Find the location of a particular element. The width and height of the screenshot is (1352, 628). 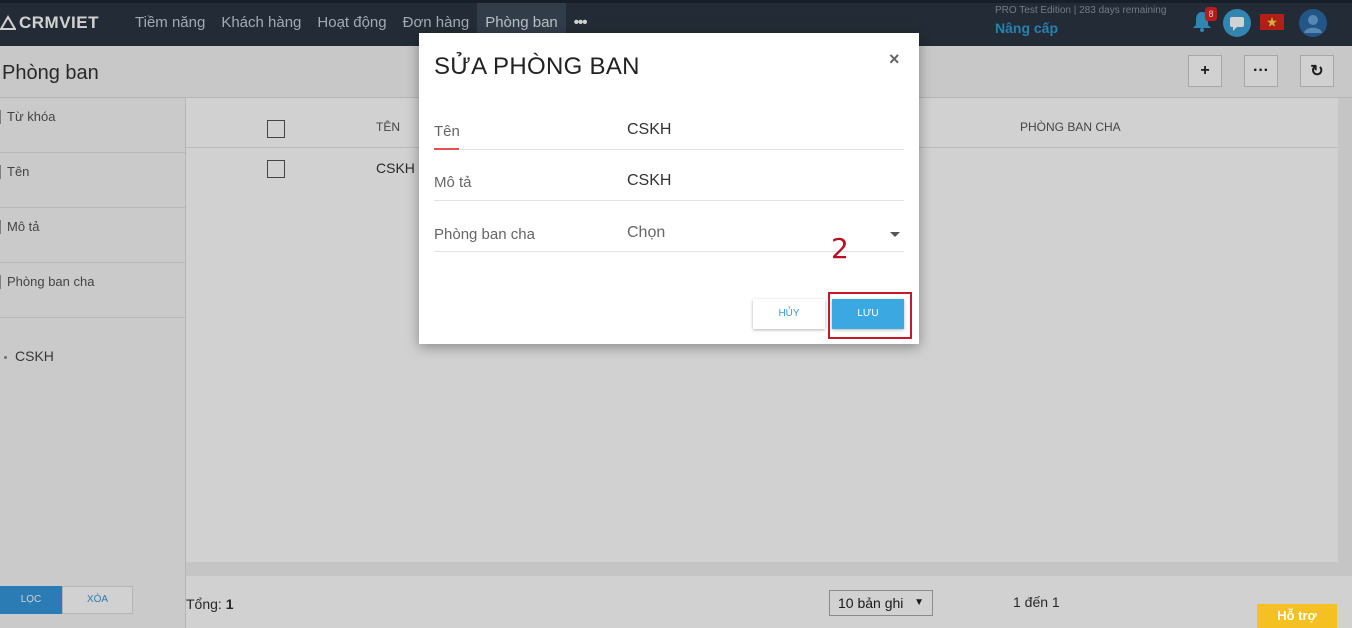

field-parent-label: Phòng ban cha is located at coordinates (484, 234).